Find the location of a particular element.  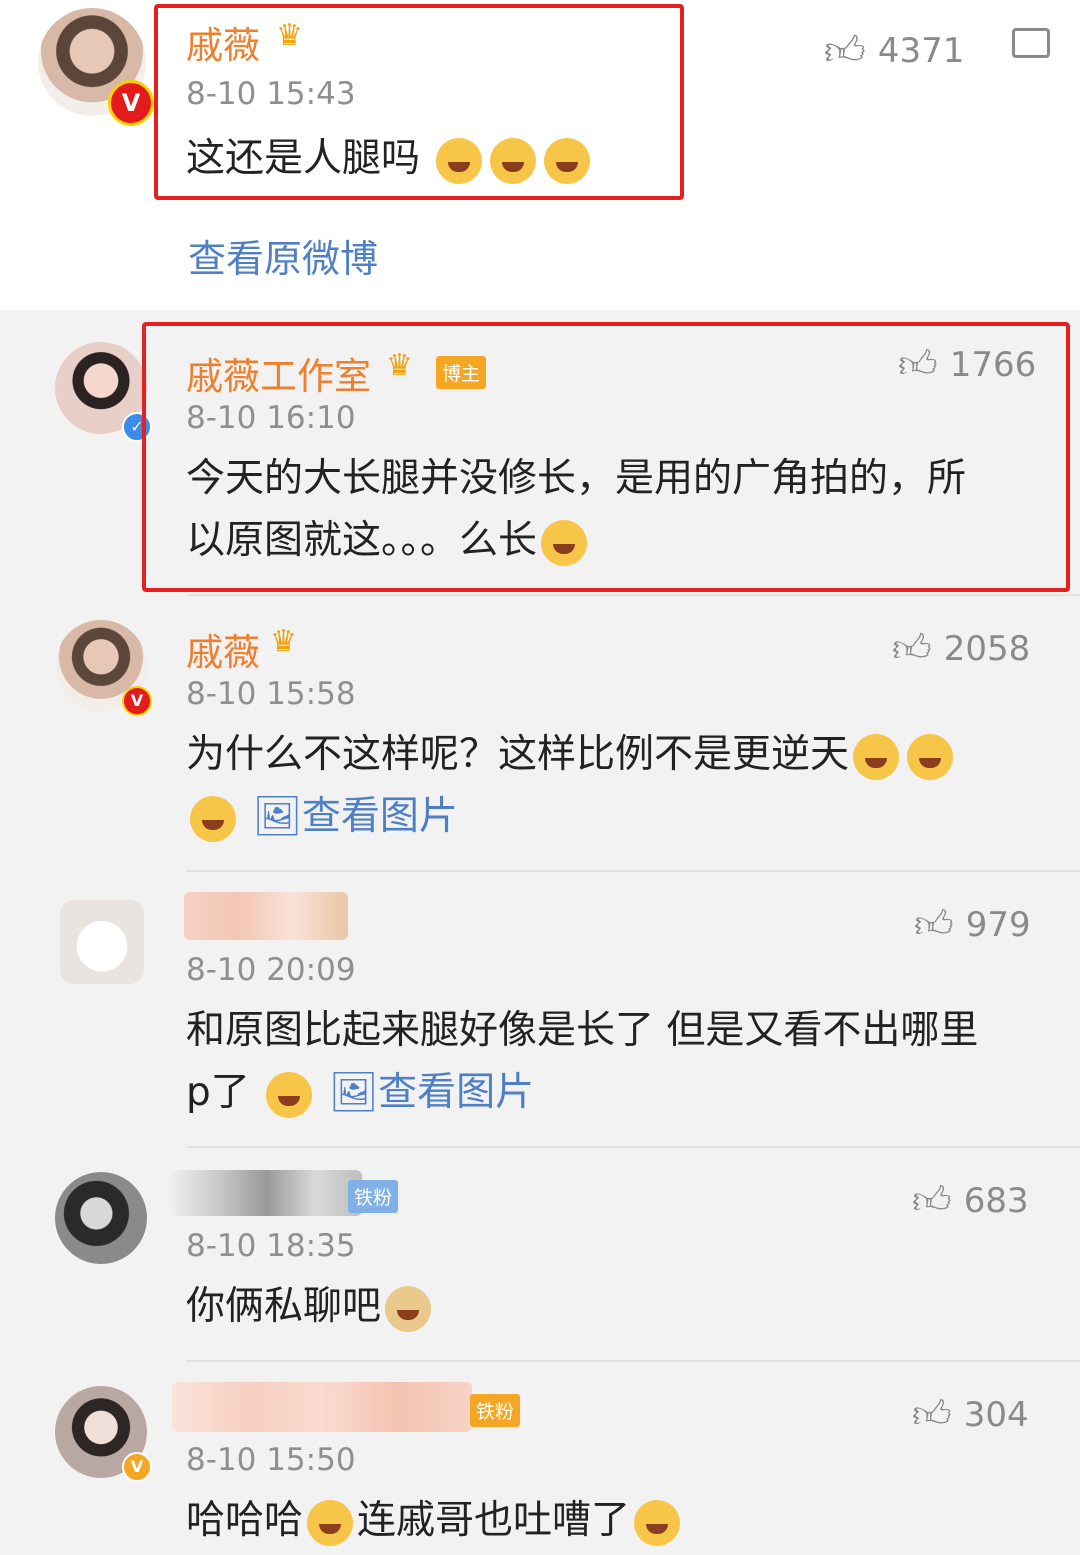

like-count: 304 is located at coordinates (996, 1415).